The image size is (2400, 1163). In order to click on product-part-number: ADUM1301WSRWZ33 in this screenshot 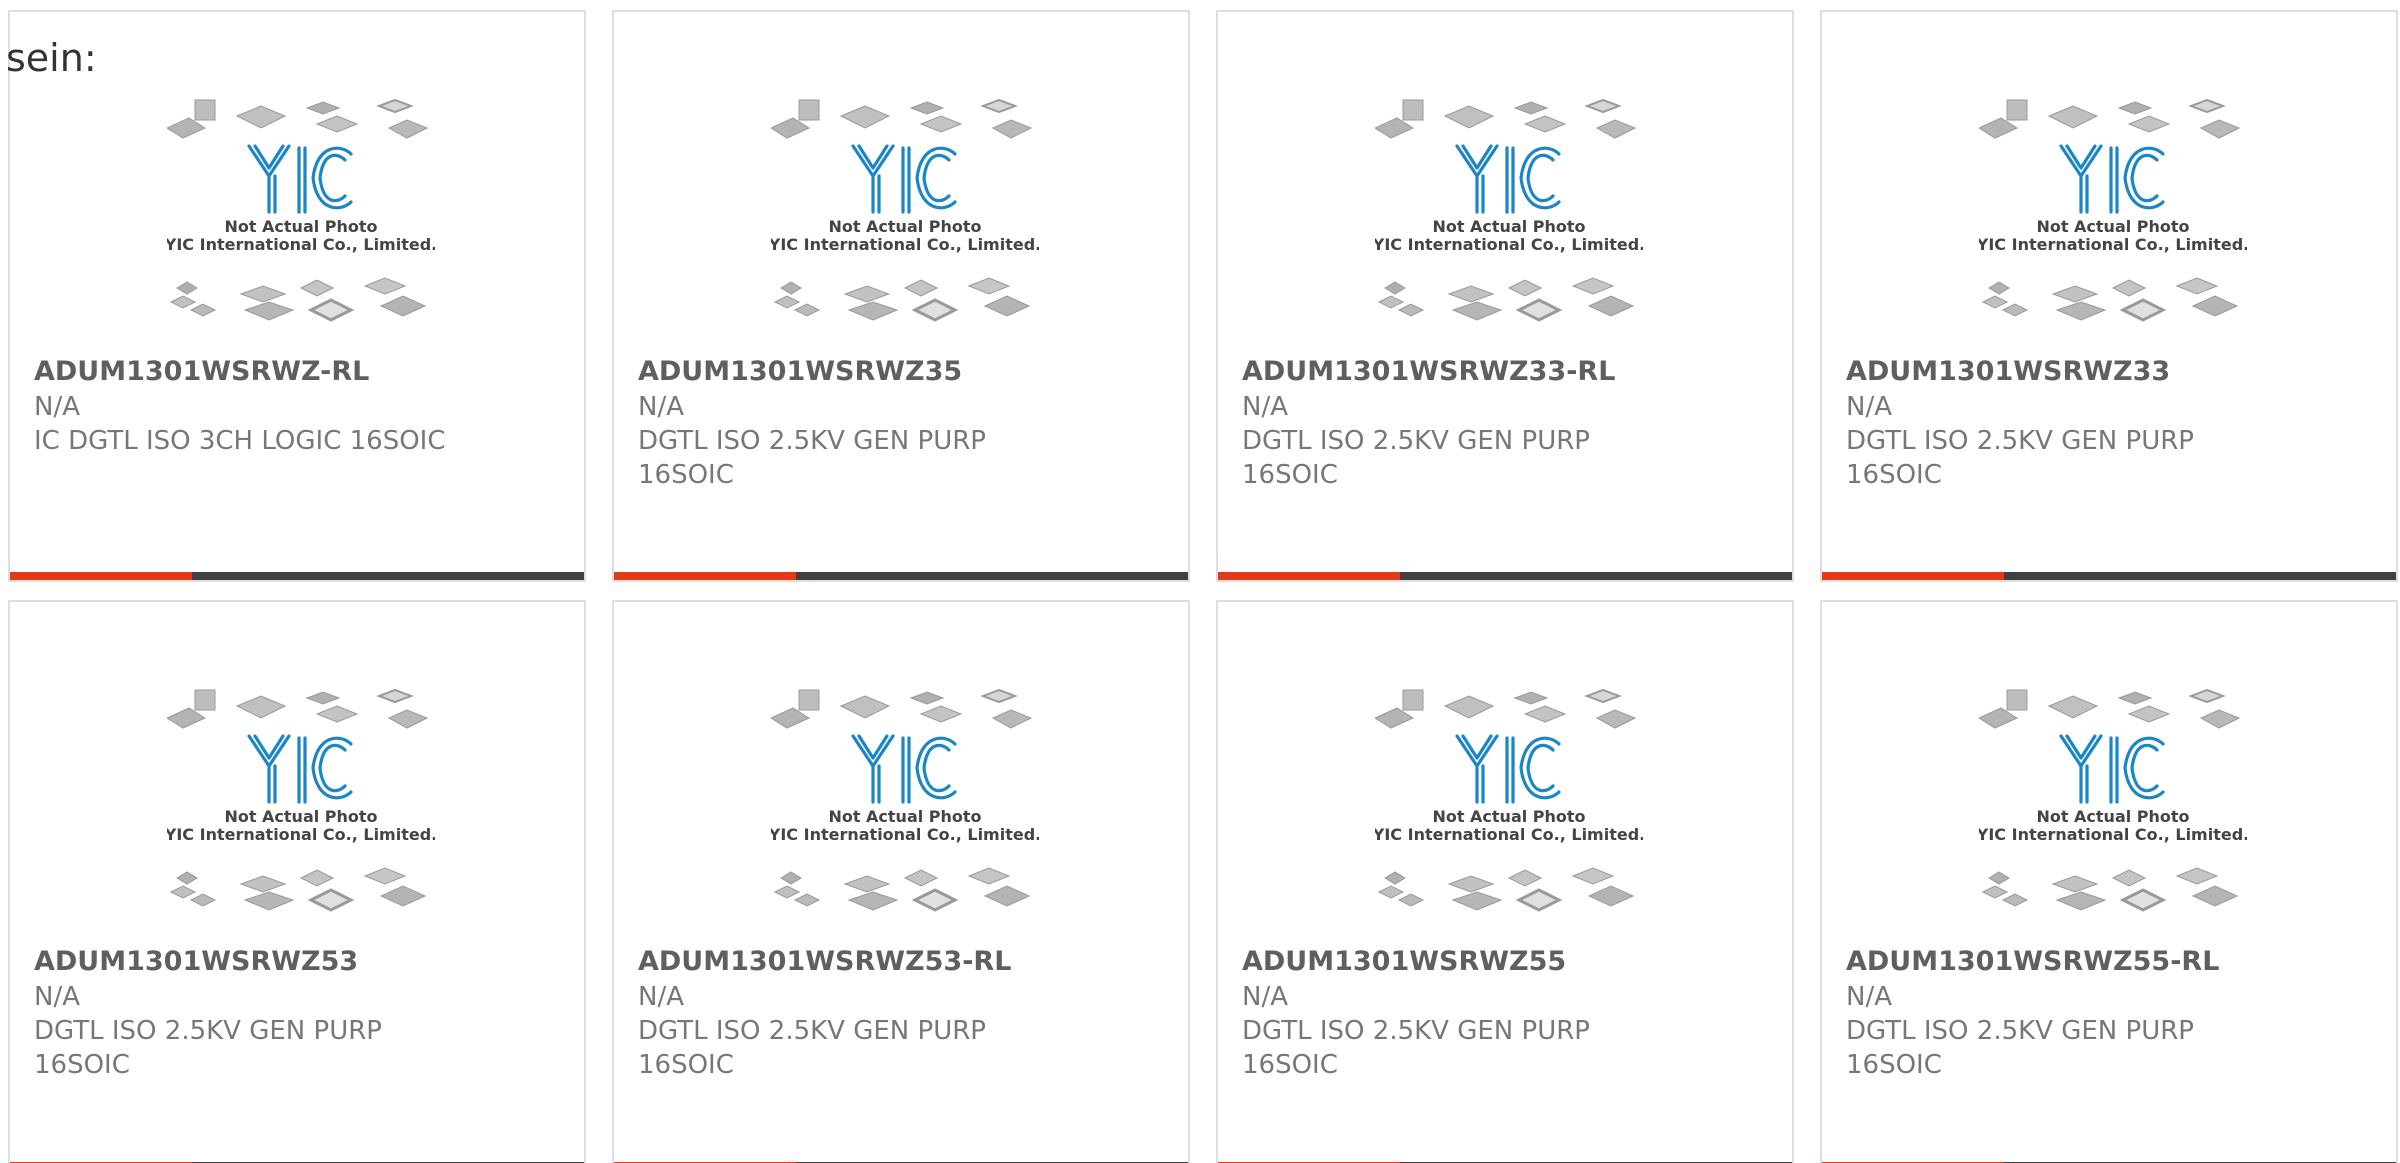, I will do `click(2106, 372)`.